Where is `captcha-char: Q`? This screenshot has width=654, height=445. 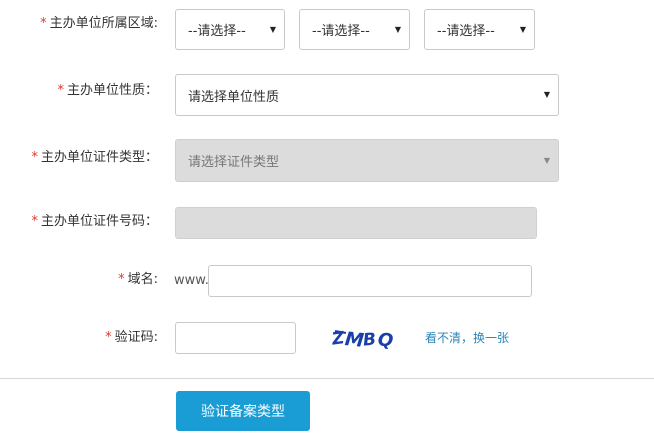 captcha-char: Q is located at coordinates (385, 340).